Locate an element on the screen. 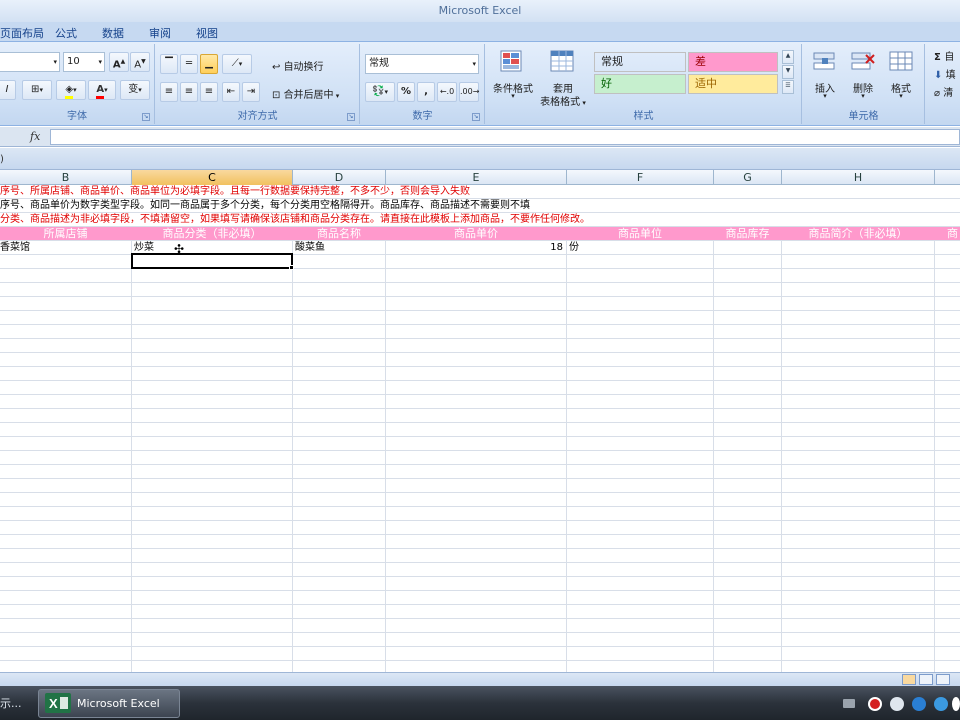 The image size is (960, 720). format-as-table-button: 套用 表格格式 ▾ is located at coordinates (563, 78).